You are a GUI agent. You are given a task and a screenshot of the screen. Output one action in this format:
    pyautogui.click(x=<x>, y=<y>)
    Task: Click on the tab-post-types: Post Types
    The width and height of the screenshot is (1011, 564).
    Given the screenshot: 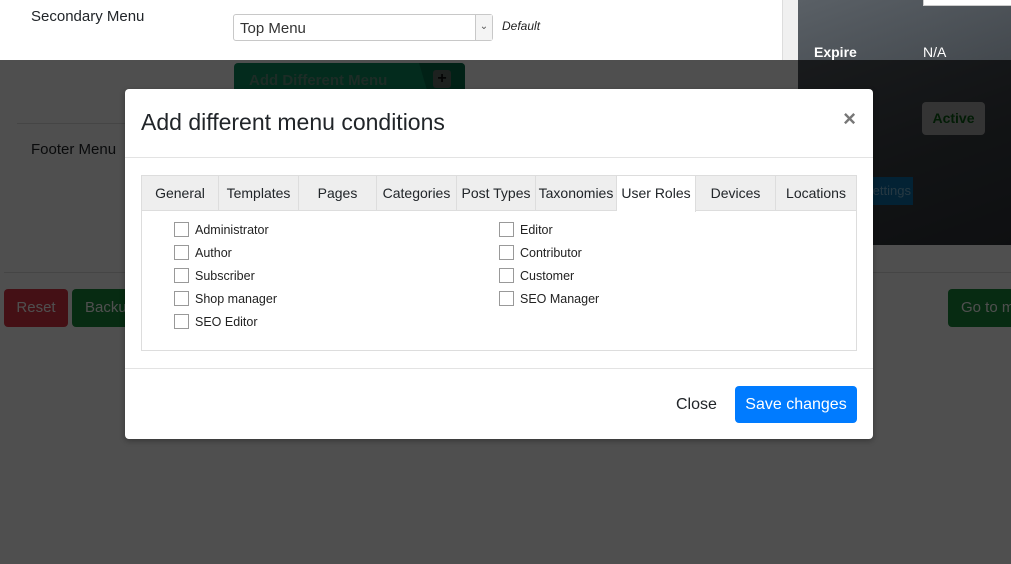 What is the action you would take?
    pyautogui.click(x=496, y=193)
    